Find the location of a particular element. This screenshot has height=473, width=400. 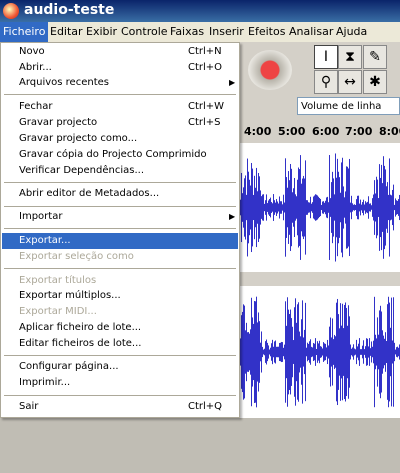

menu-item-abrir: Abrir... Ctrl+O is located at coordinates (120, 68).